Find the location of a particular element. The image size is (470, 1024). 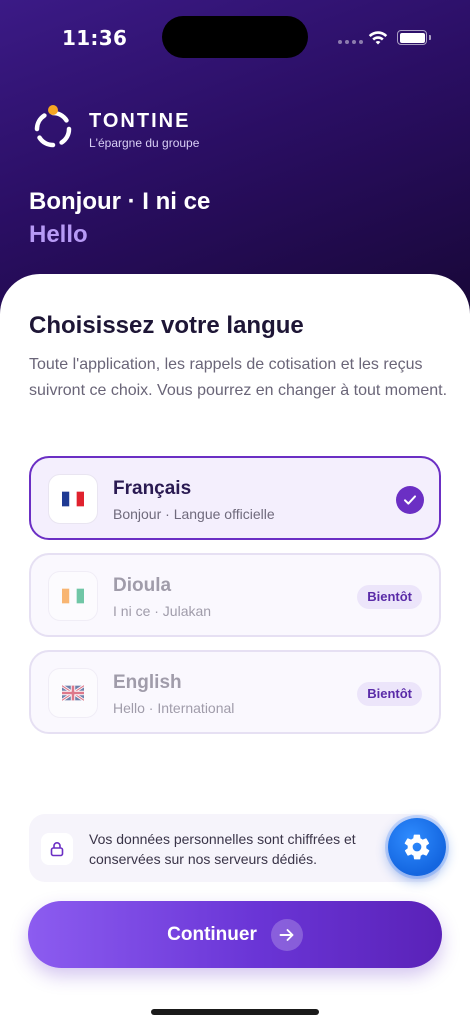

arrow-right-icon is located at coordinates (286, 934).